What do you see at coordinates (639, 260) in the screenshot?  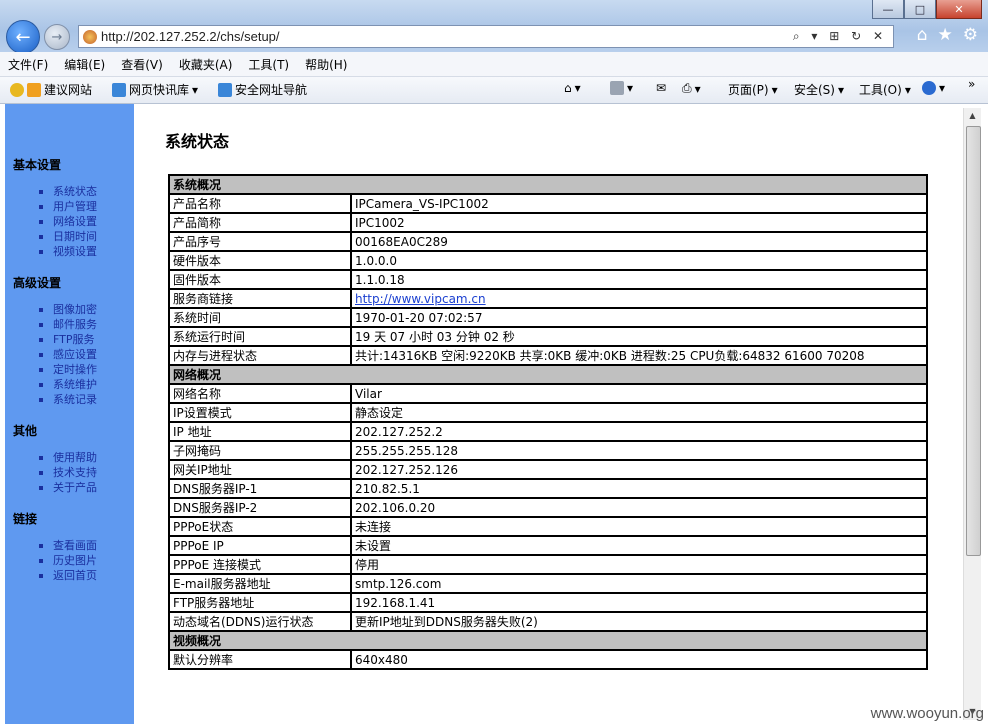 I see `row-value: 1.0.0.0` at bounding box center [639, 260].